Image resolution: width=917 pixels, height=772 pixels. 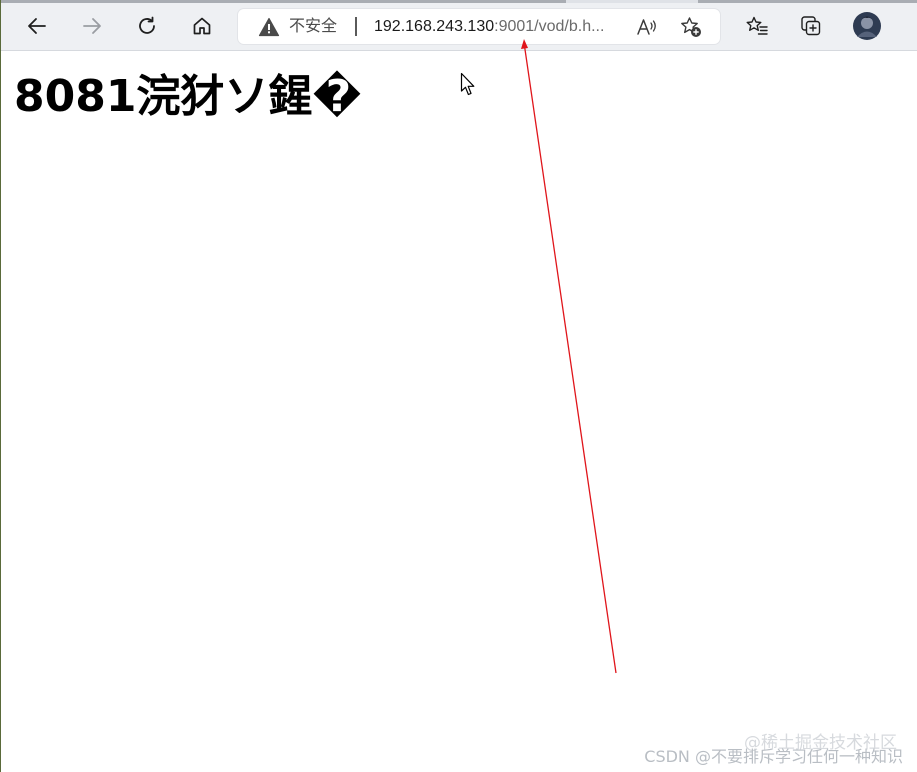 What do you see at coordinates (356, 26) in the screenshot?
I see `address-divider` at bounding box center [356, 26].